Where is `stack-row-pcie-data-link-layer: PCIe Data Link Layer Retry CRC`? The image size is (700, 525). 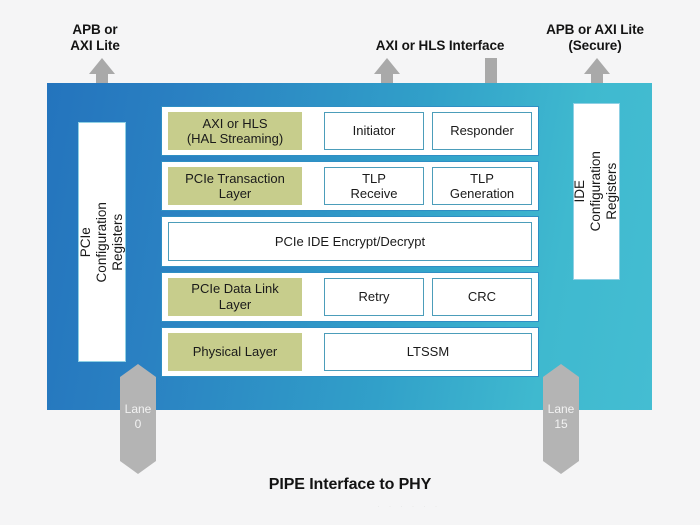
stack-row-pcie-data-link-layer: PCIe Data Link Layer Retry CRC is located at coordinates (350, 296).